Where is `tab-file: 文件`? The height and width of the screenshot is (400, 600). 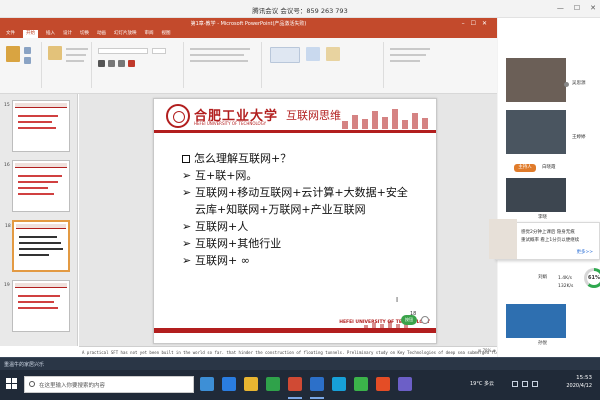 tab-file: 文件 is located at coordinates (10, 34).